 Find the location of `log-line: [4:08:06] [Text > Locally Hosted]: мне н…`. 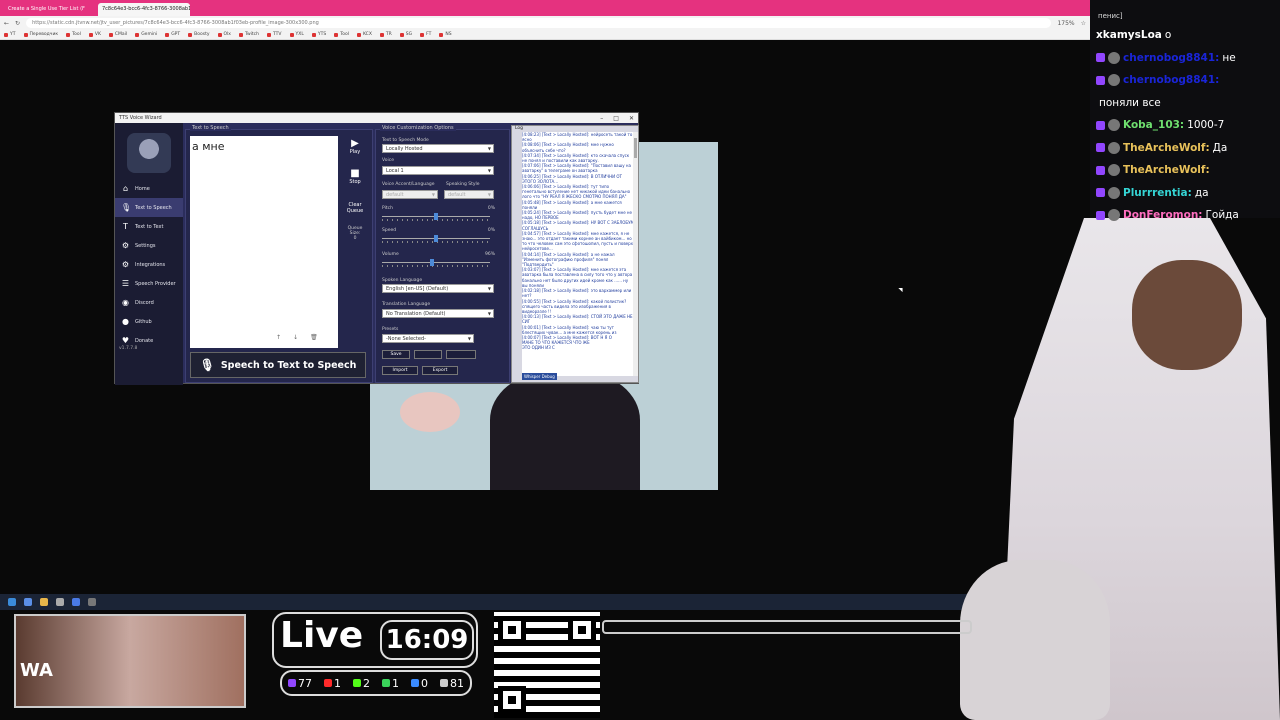

log-line: [4:08:06] [Text > Locally Hosted]: мне н… is located at coordinates (568, 147).